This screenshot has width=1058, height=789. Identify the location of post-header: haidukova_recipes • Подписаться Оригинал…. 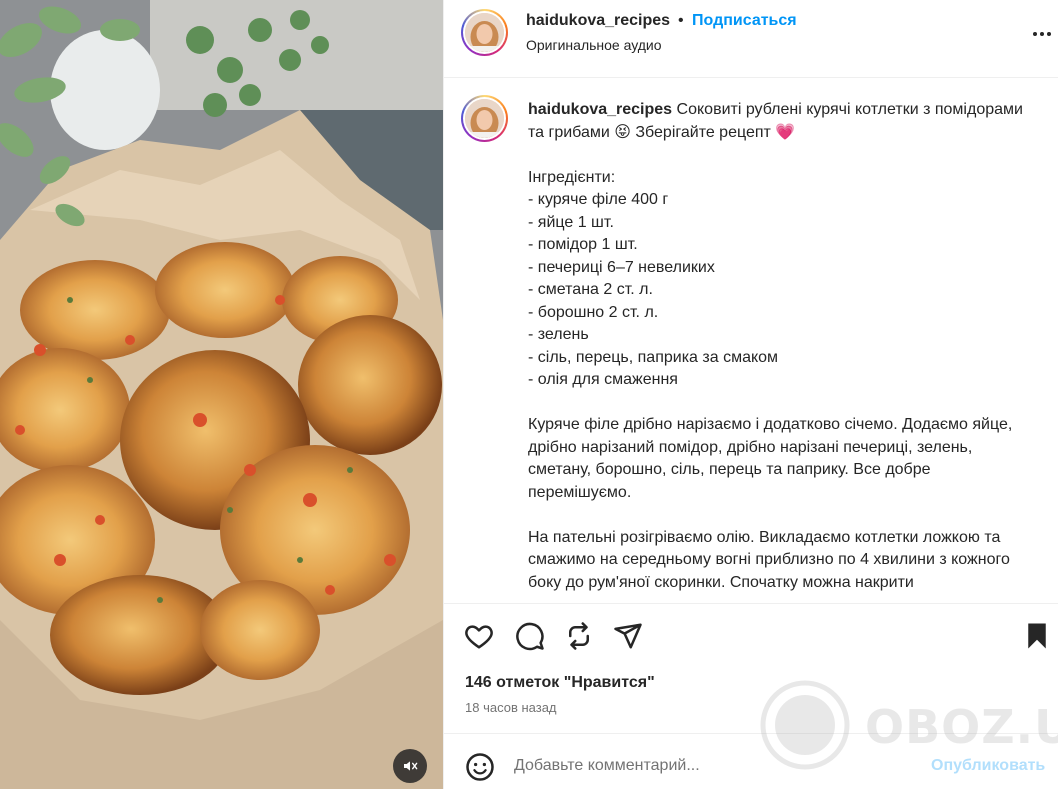
(751, 39).